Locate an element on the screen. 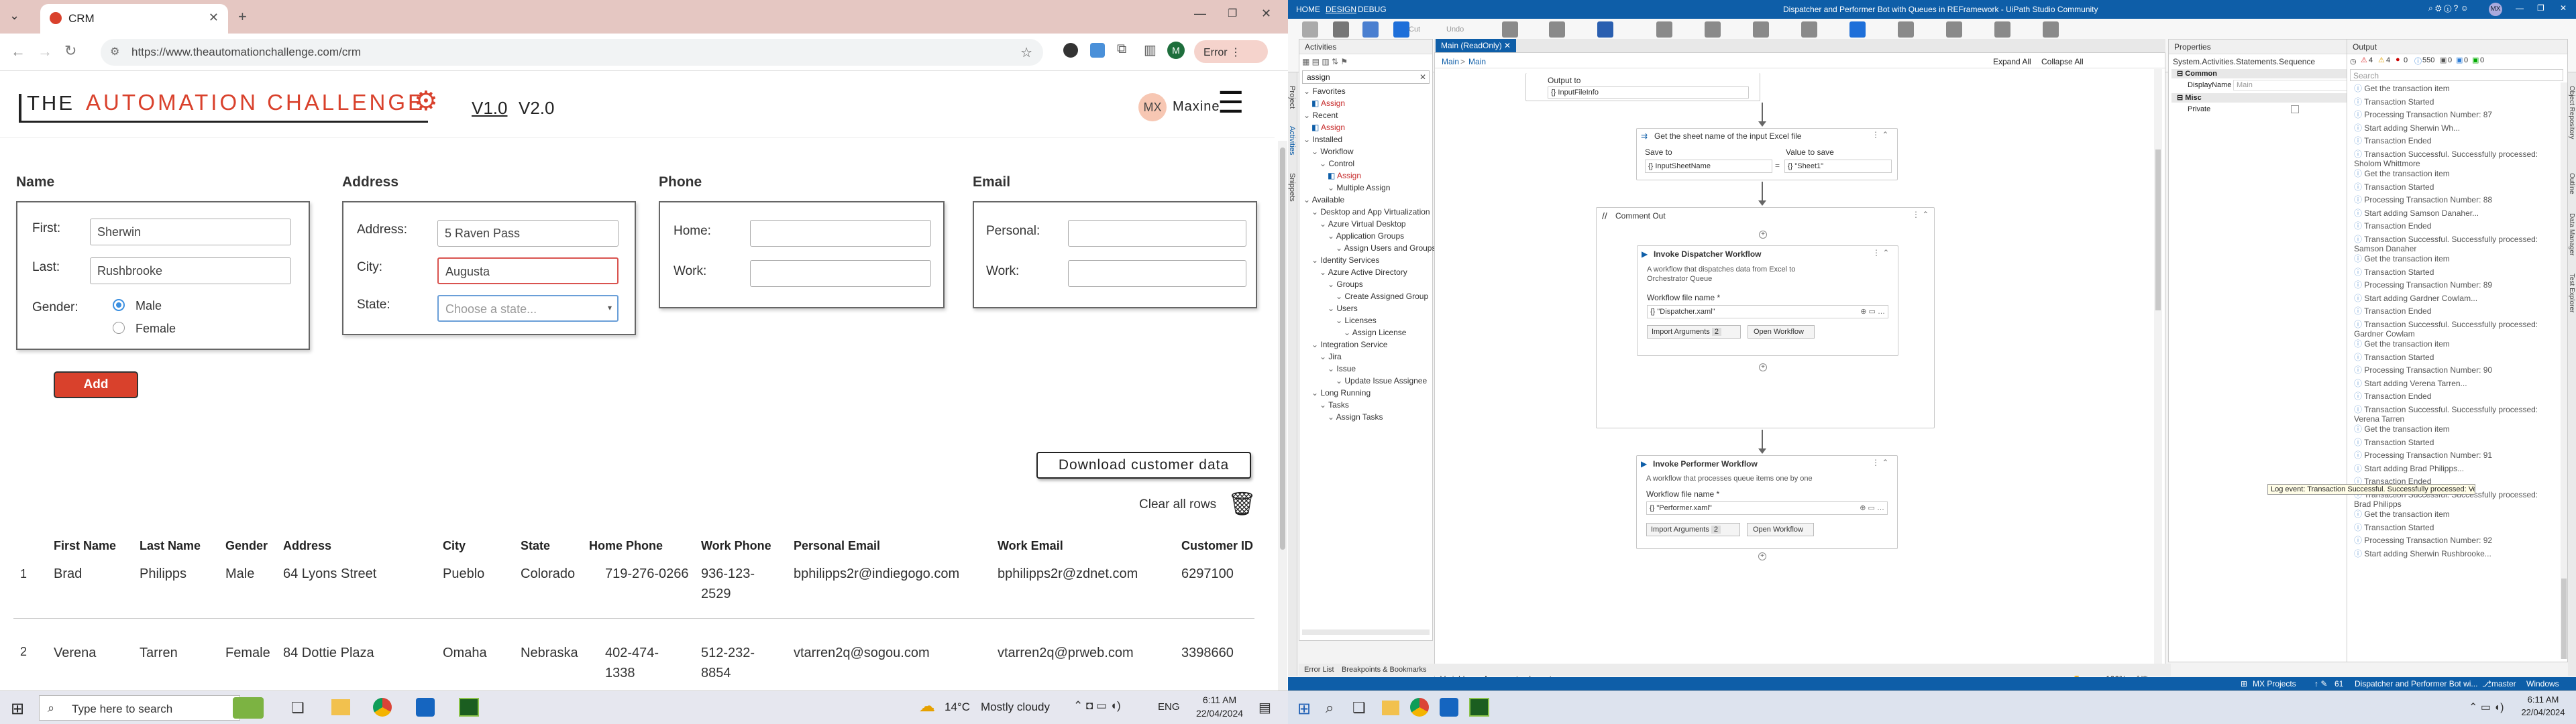 This screenshot has height=724, width=2576. add-button: Add is located at coordinates (96, 384).